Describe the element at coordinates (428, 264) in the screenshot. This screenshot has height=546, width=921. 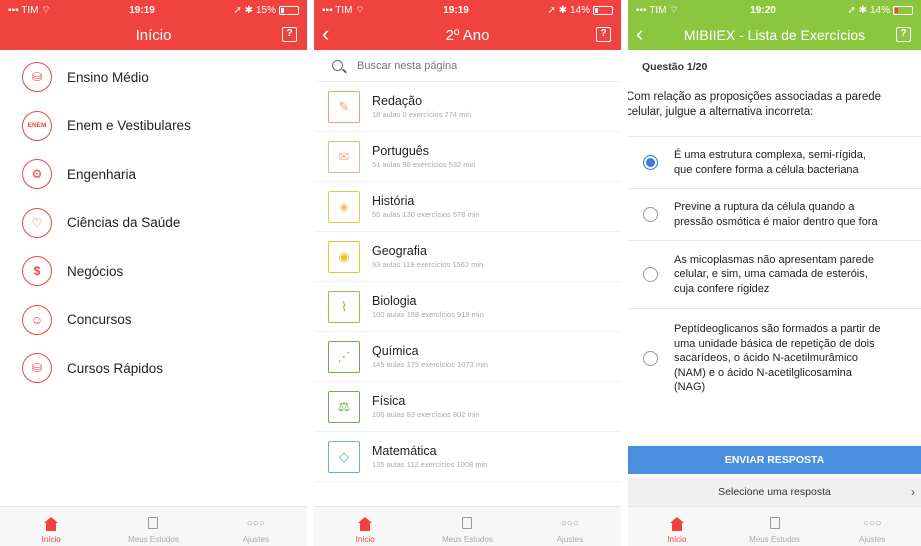
I see `subject-stats: 93 aulas 119 exercícios 1562 min` at that location.